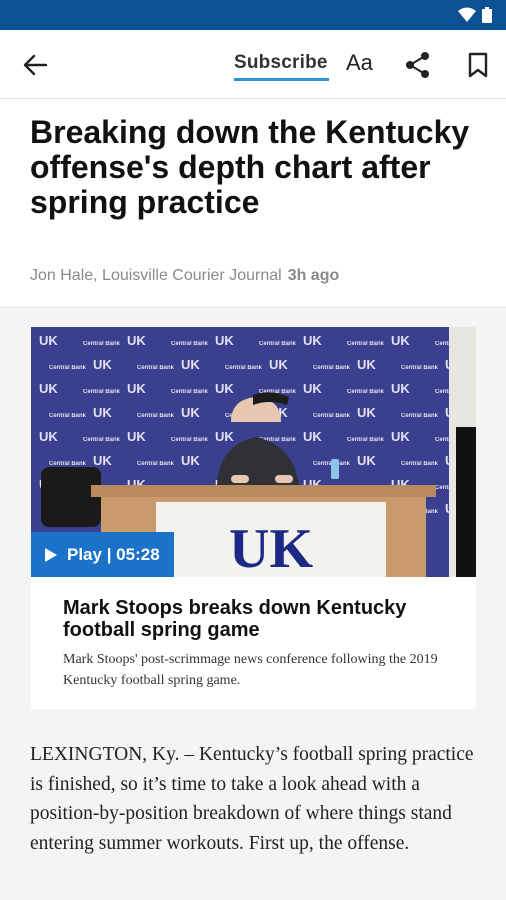 The image size is (506, 900). Describe the element at coordinates (467, 14) in the screenshot. I see `wifi-icon` at that location.